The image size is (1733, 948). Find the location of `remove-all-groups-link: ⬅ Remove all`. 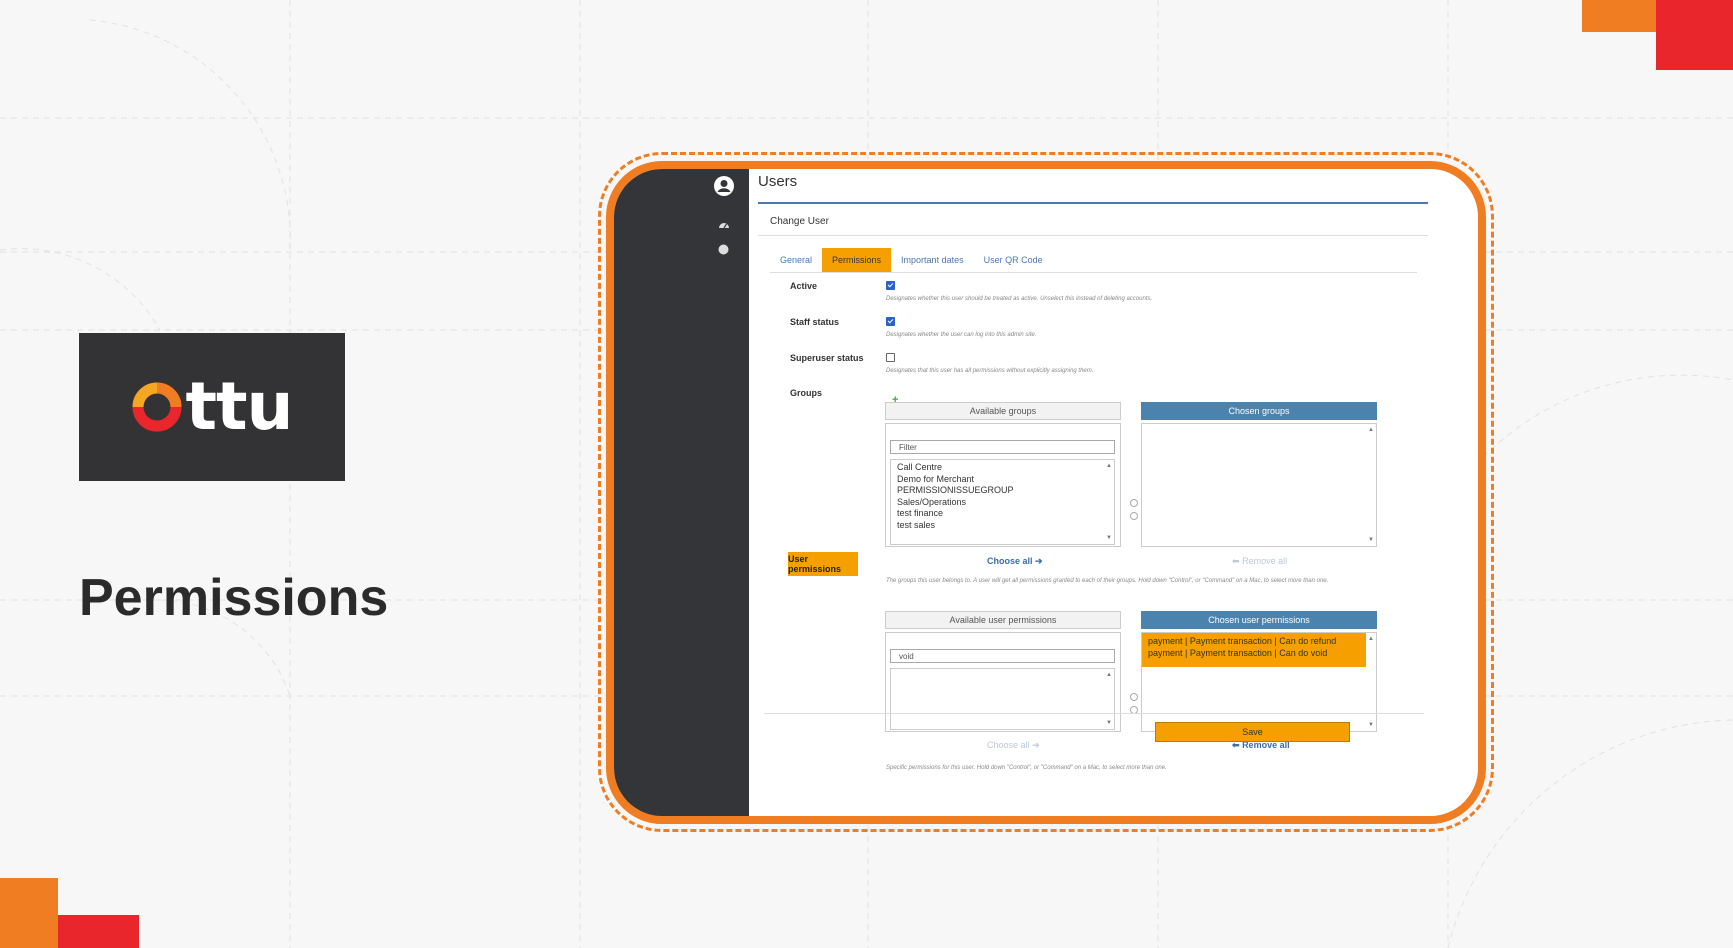

remove-all-groups-link: ⬅ Remove all is located at coordinates (1259, 561).